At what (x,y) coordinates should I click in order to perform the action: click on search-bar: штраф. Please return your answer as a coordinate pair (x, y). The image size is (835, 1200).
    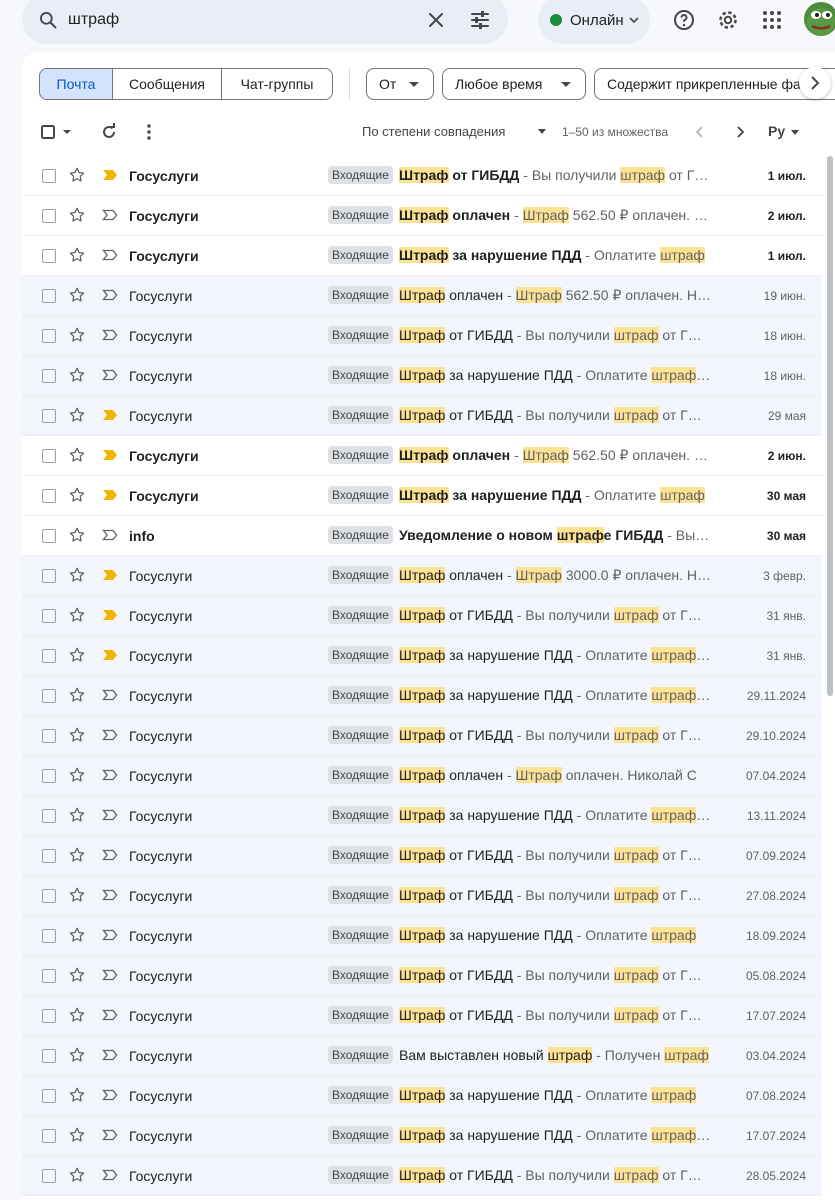
    Looking at the image, I should click on (265, 22).